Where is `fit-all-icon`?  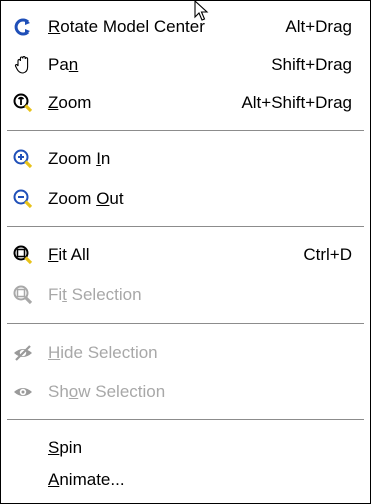
fit-all-icon is located at coordinates (23, 255).